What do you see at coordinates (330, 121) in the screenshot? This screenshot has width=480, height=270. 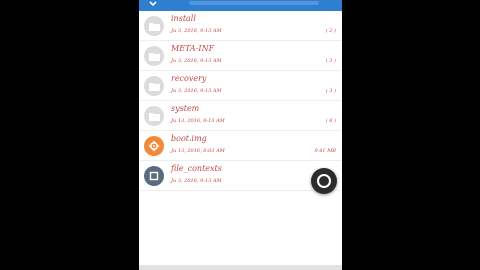 I see `file-meta: ( 8 )` at bounding box center [330, 121].